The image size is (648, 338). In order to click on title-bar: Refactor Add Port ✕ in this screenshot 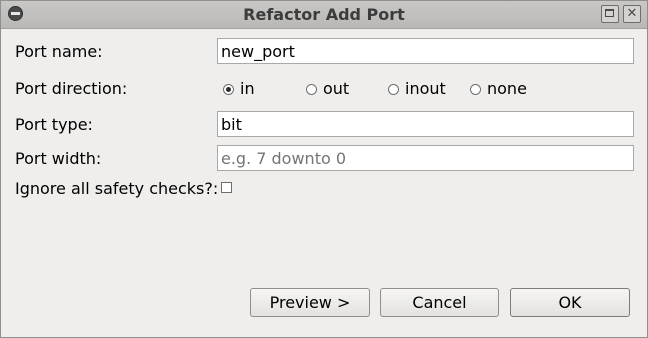, I will do `click(324, 15)`.